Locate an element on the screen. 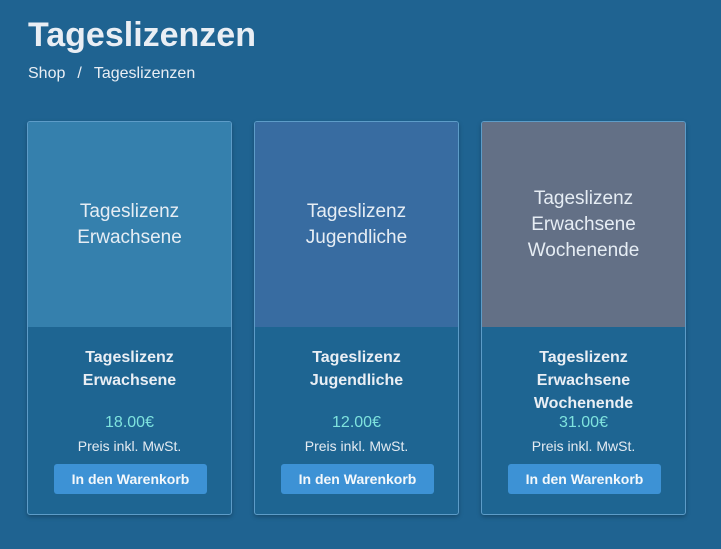 This screenshot has width=721, height=549. breadcrumb: Shop / Tageslizenzen is located at coordinates (111, 74).